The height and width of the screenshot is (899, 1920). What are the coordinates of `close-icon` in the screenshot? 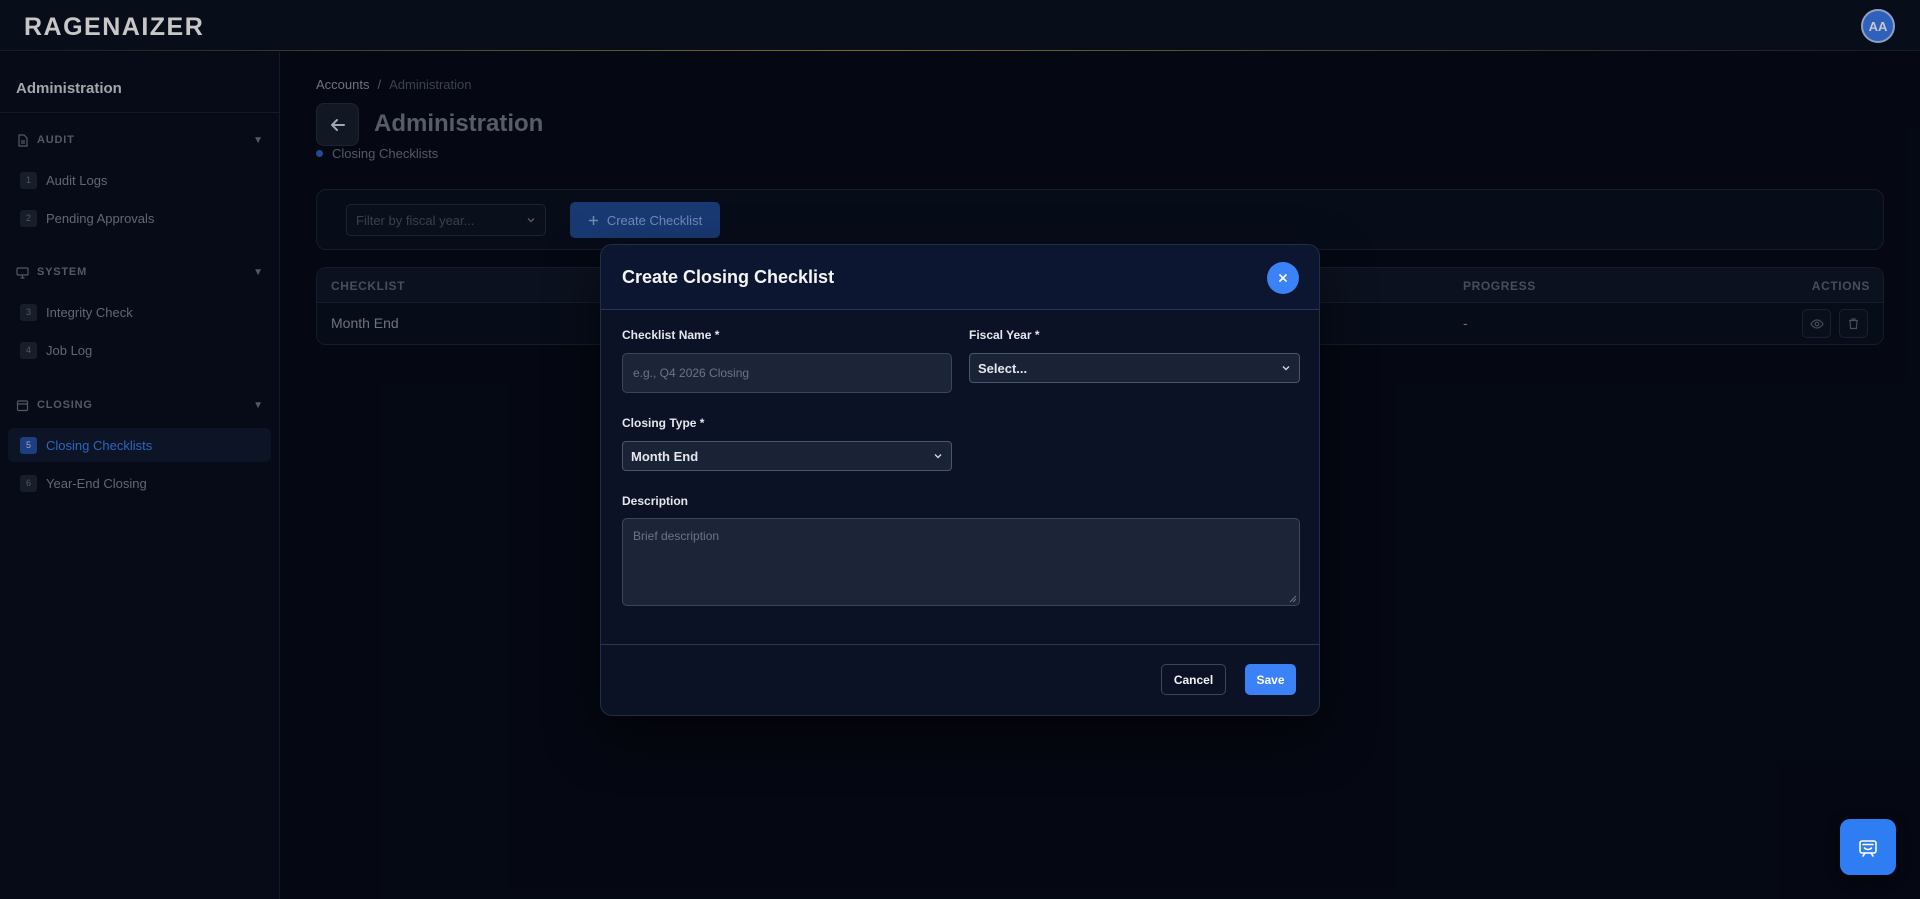 It's located at (1283, 278).